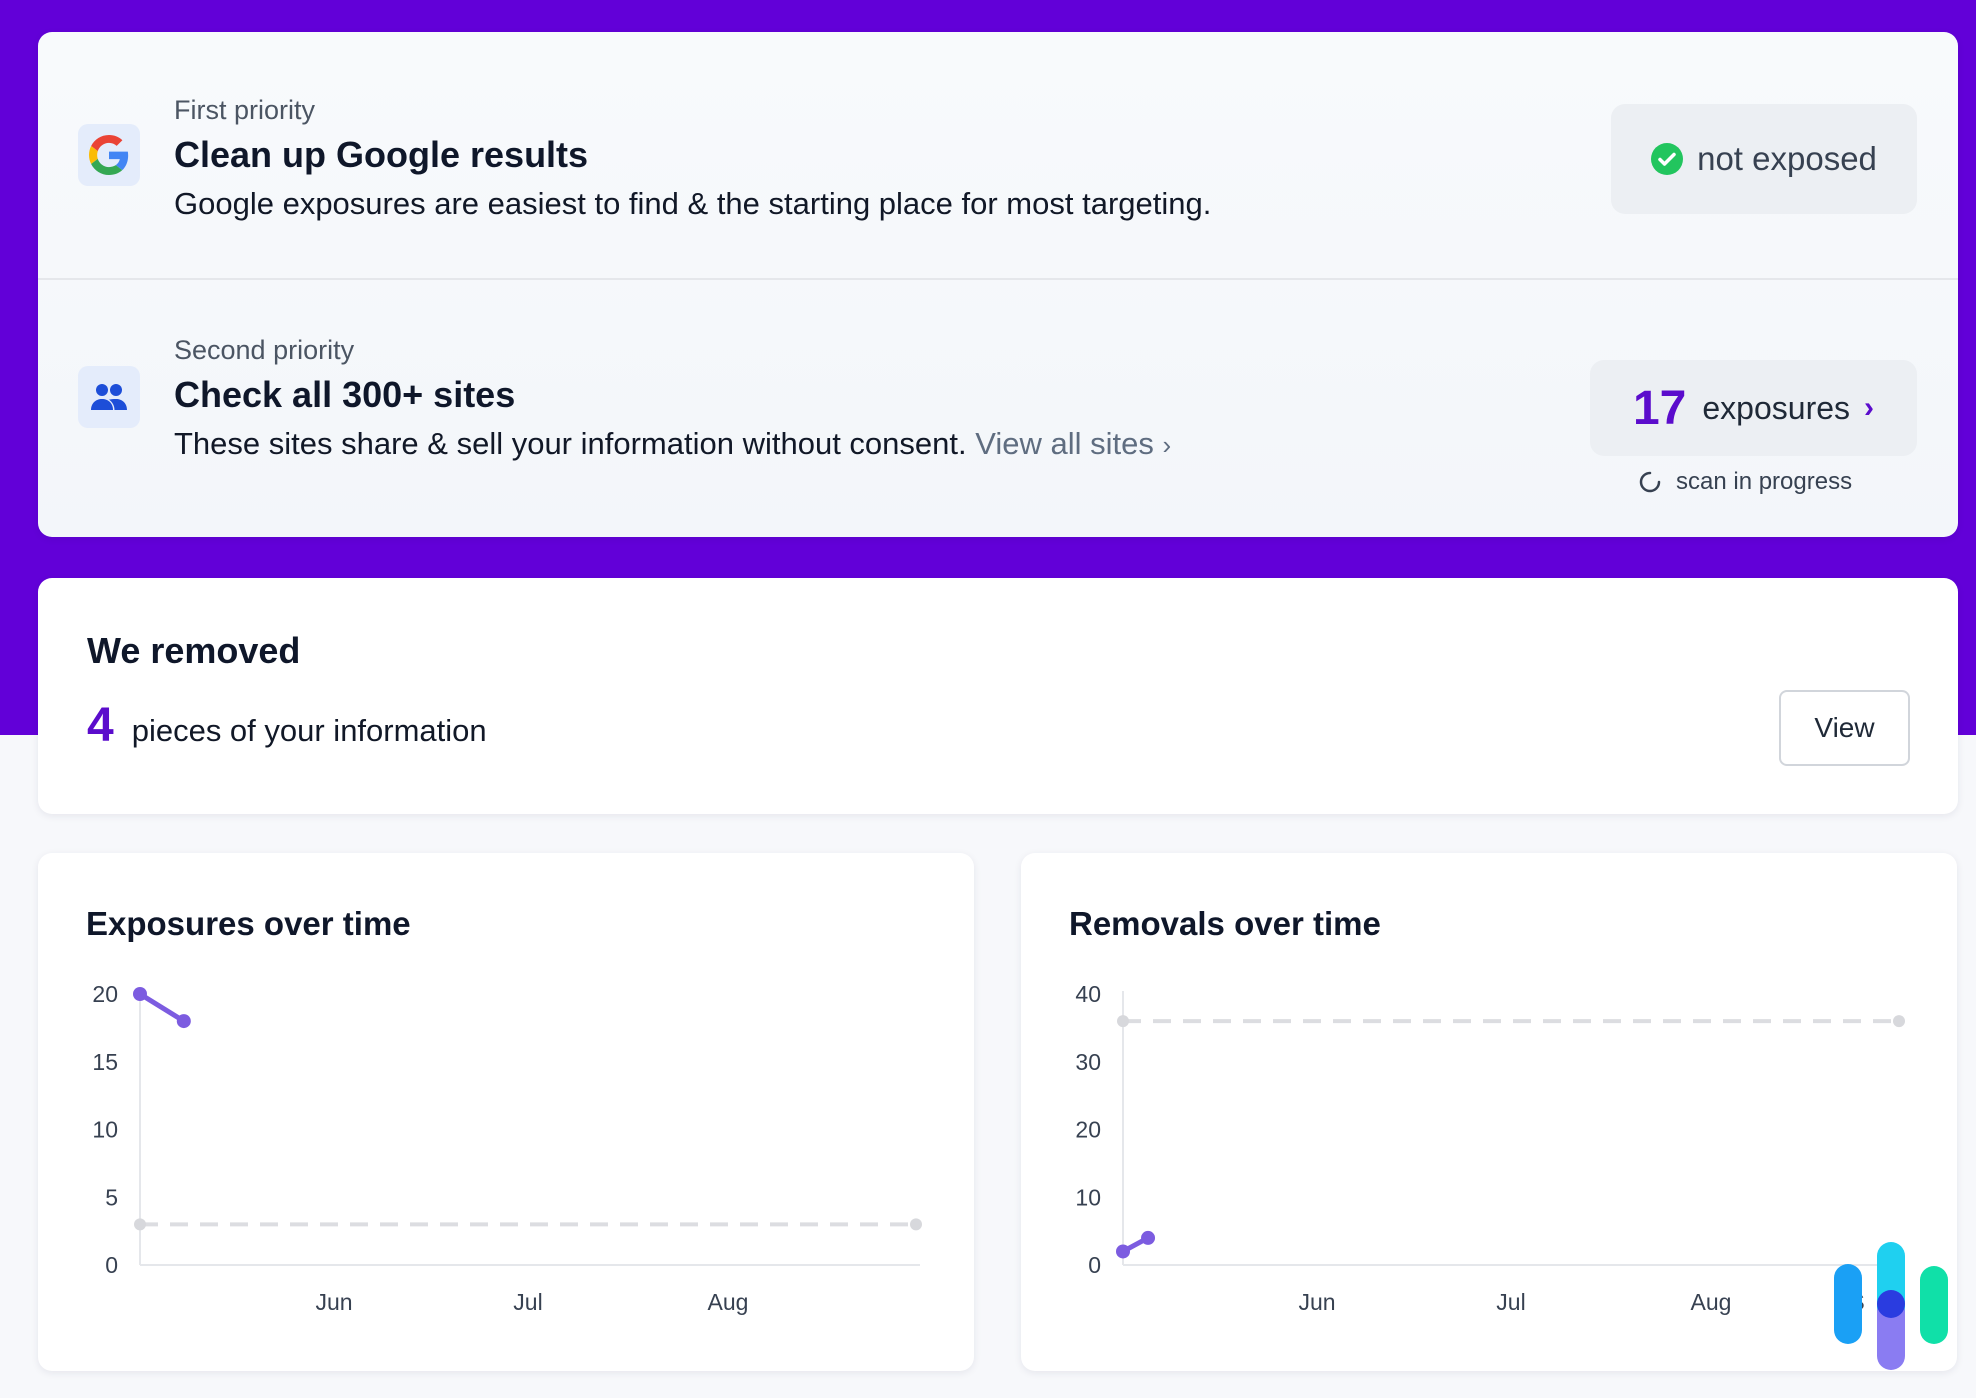 The width and height of the screenshot is (1976, 1398). Describe the element at coordinates (1064, 443) in the screenshot. I see `view-all-sites-label: View all sites` at that location.